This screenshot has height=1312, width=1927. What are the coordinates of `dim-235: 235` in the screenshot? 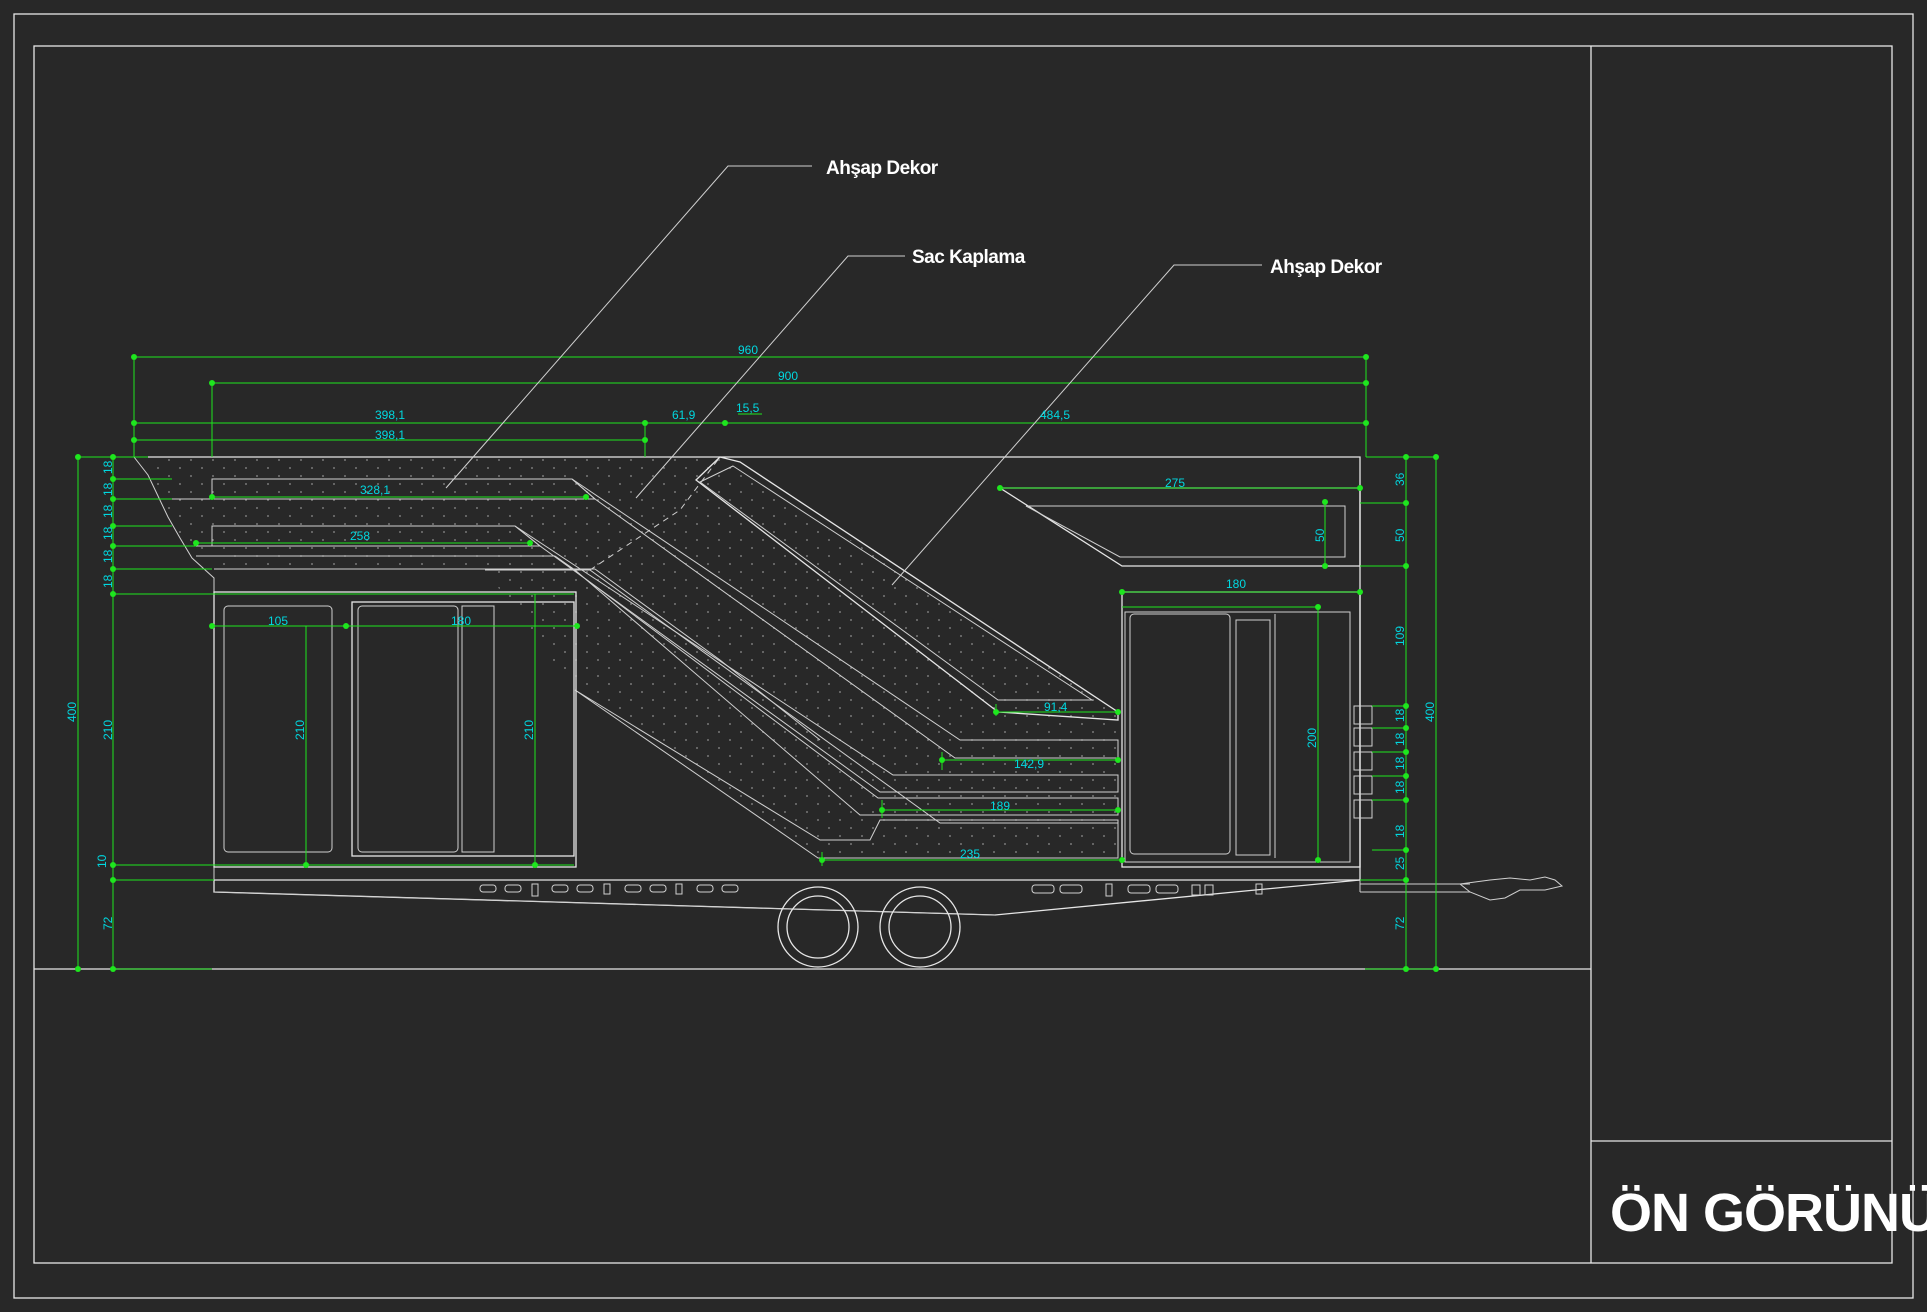 It's located at (970, 854).